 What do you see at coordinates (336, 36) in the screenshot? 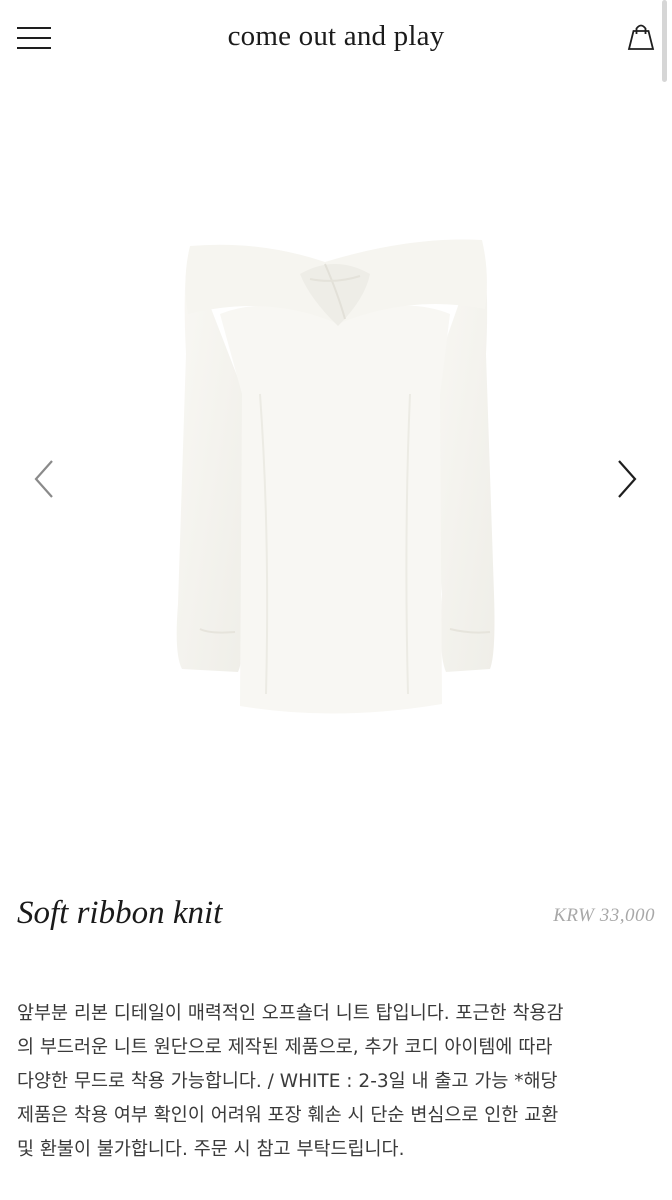
I see `brand-logo: come out and play` at bounding box center [336, 36].